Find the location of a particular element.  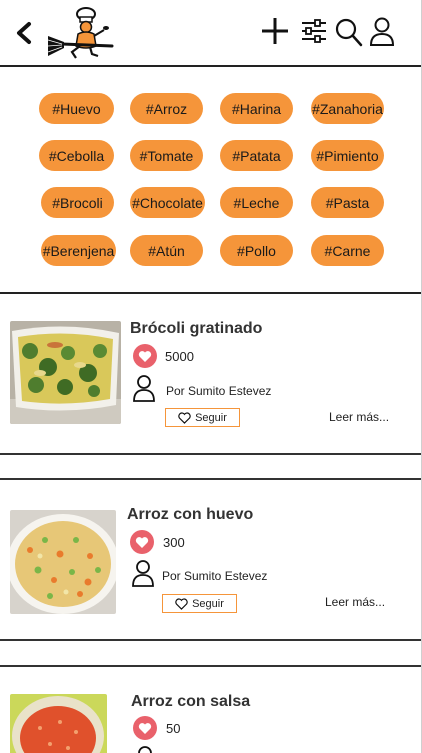

tag-pimiento: #Pimiento is located at coordinates (347, 155).